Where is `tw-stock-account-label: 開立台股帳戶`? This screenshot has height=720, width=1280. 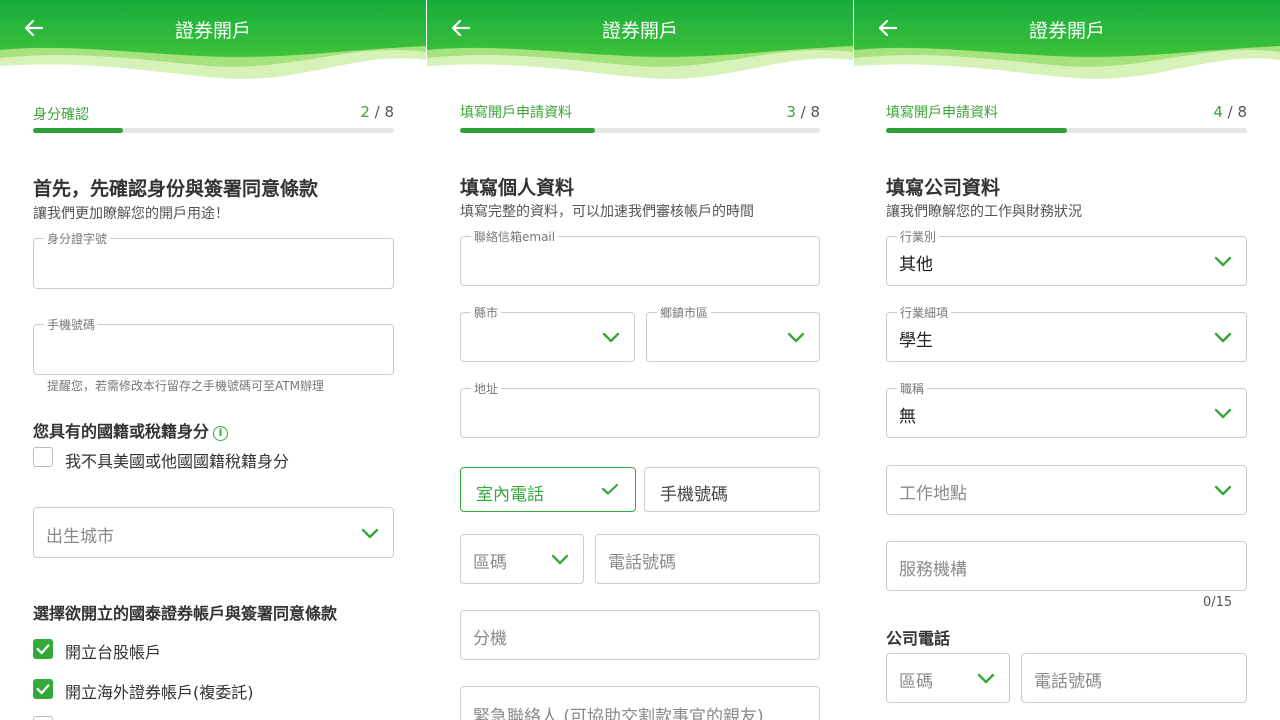 tw-stock-account-label: 開立台股帳戶 is located at coordinates (113, 652).